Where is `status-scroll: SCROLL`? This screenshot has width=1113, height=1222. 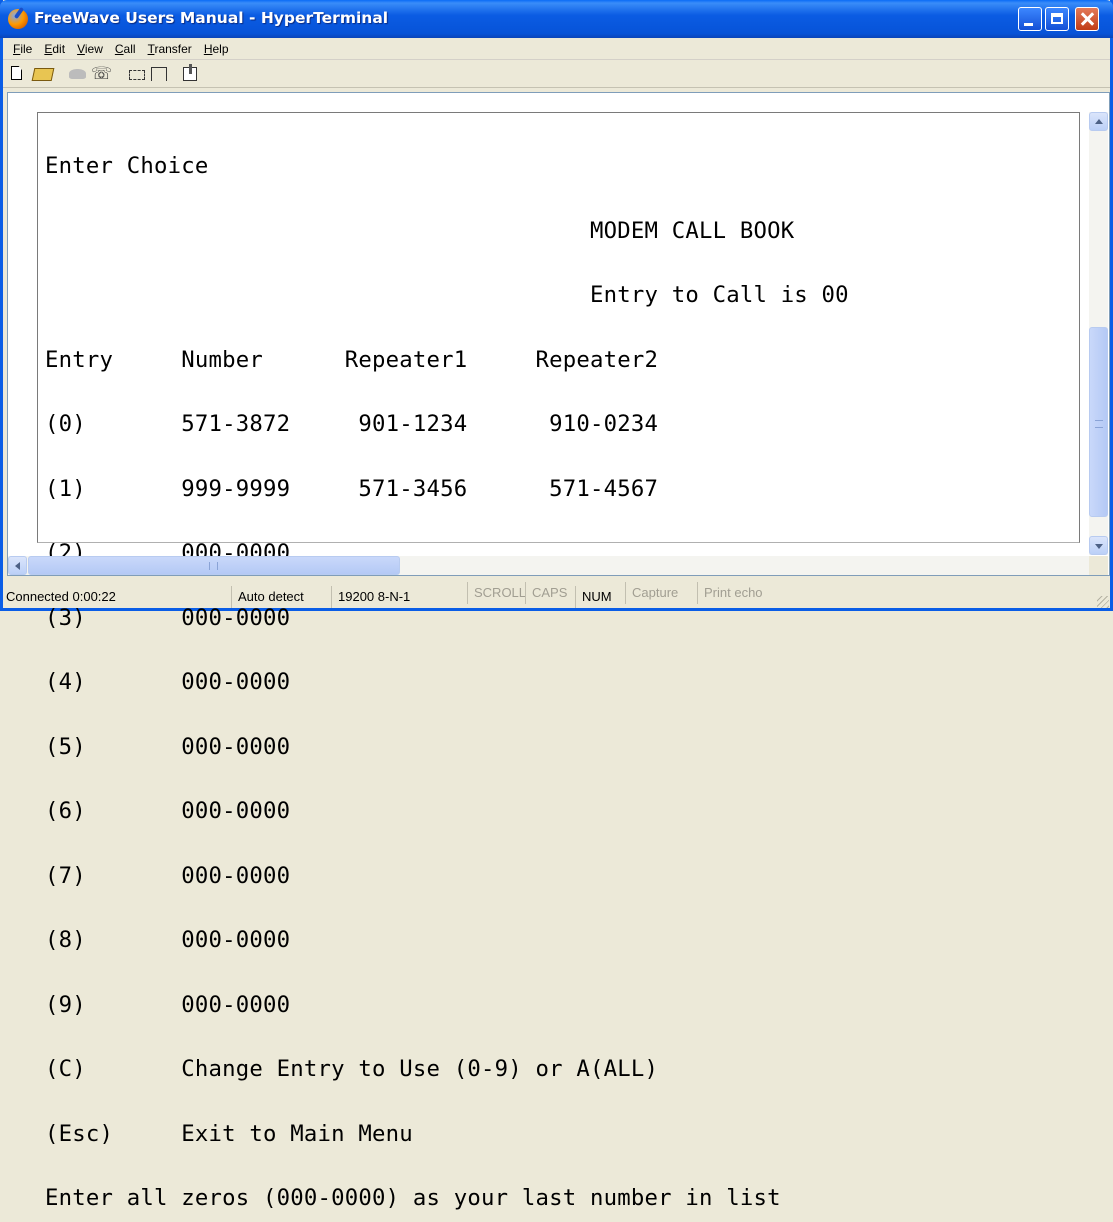 status-scroll: SCROLL is located at coordinates (496, 593).